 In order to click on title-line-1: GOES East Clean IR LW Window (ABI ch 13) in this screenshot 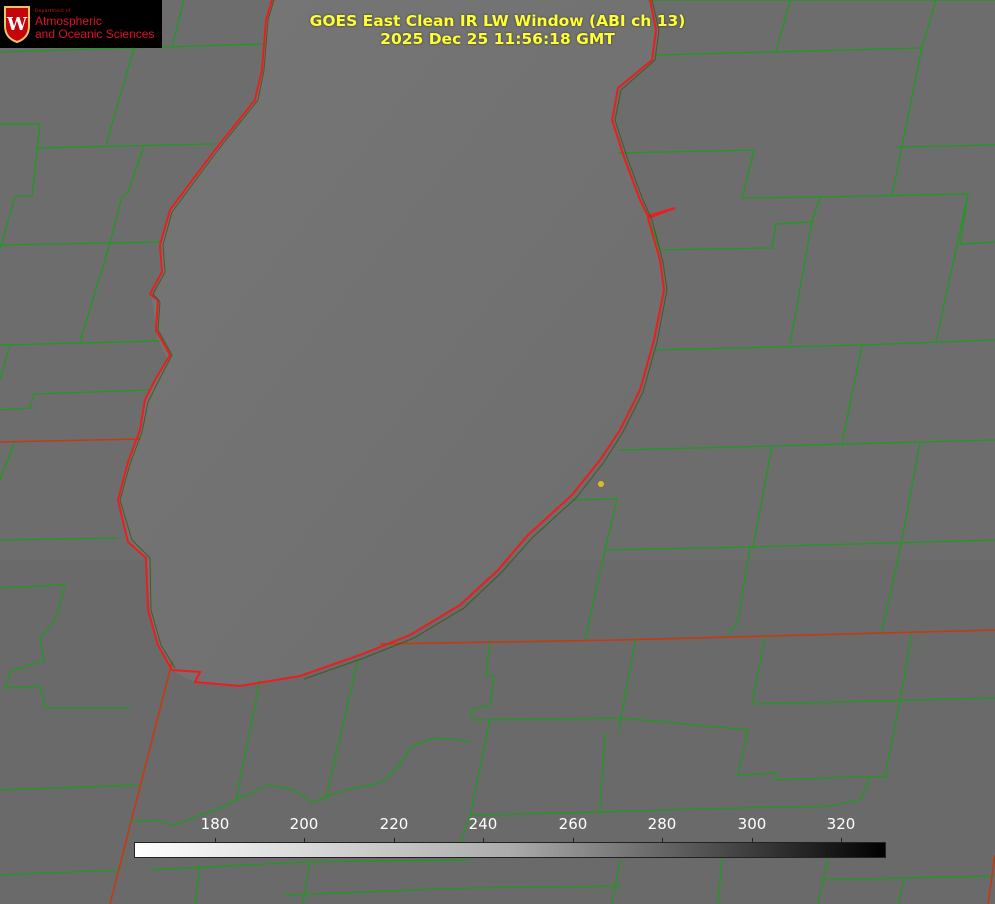, I will do `click(497, 21)`.